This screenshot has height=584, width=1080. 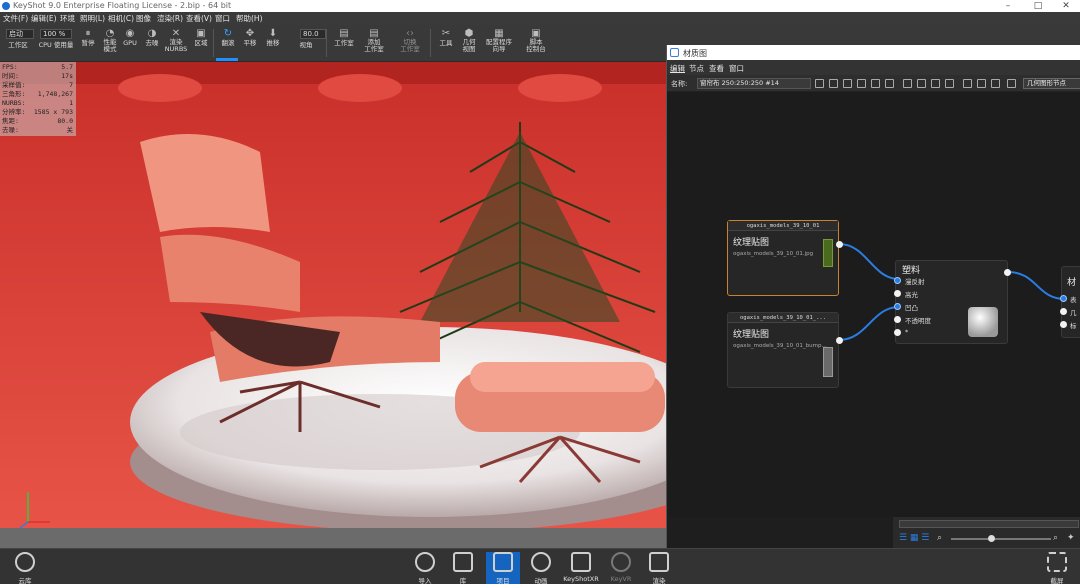 What do you see at coordinates (897, 319) in the screenshot?
I see `opacity-port` at bounding box center [897, 319].